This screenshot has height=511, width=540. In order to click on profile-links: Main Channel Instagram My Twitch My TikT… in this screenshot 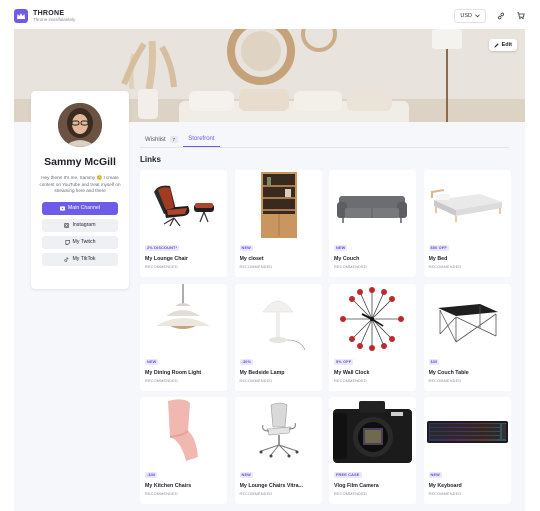, I will do `click(80, 233)`.